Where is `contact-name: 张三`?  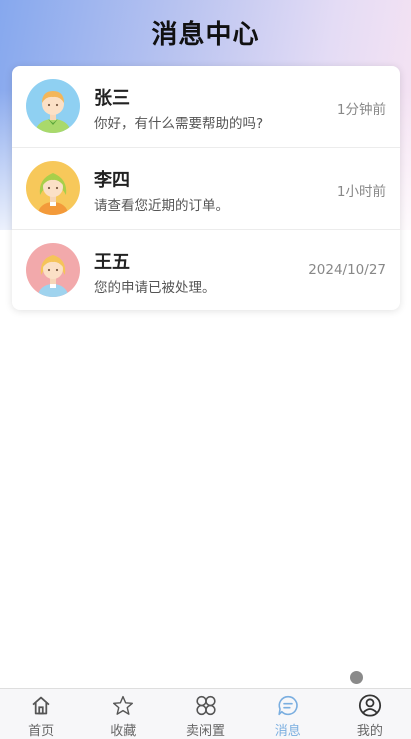
contact-name: 张三 is located at coordinates (112, 98).